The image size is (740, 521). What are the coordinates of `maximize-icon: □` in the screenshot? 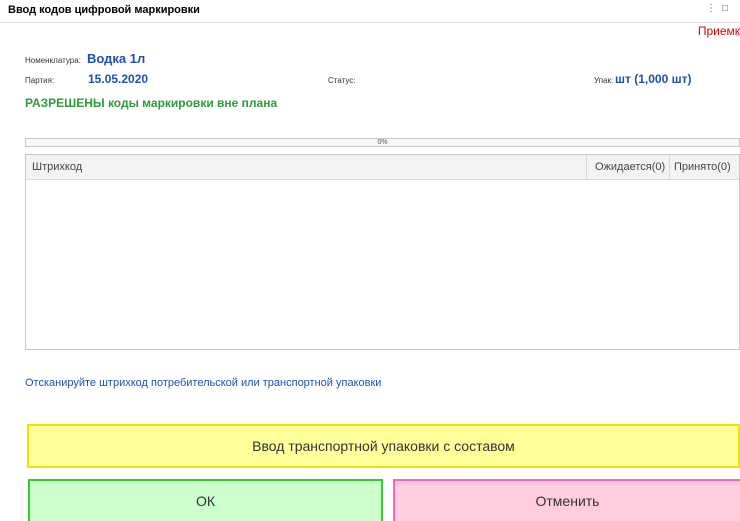 It's located at (728, 8).